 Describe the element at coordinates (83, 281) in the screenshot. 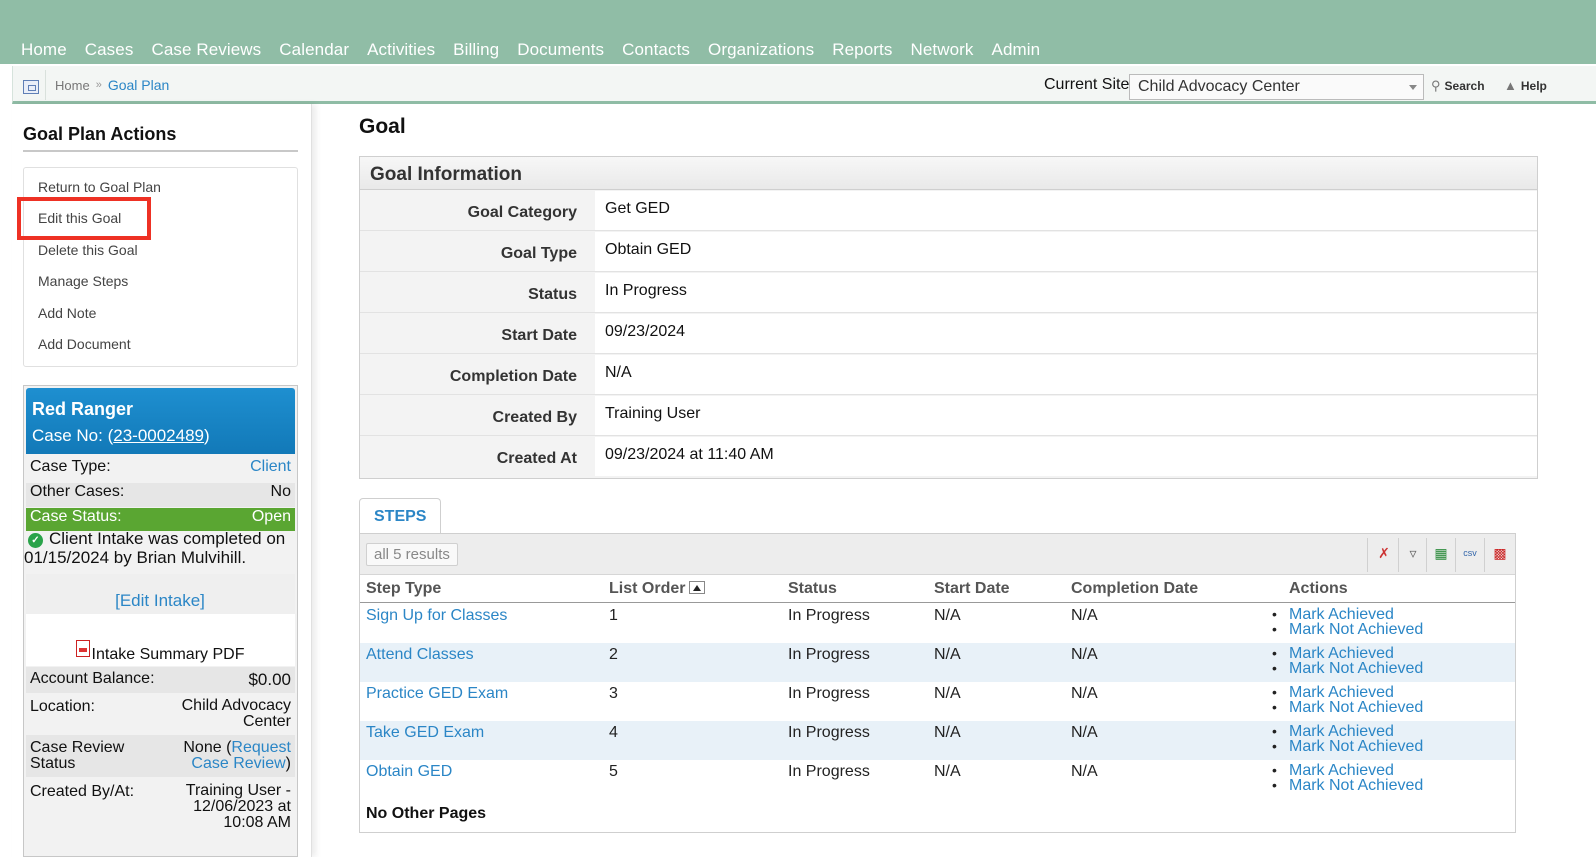

I see `action-manage-steps: Manage Steps` at that location.